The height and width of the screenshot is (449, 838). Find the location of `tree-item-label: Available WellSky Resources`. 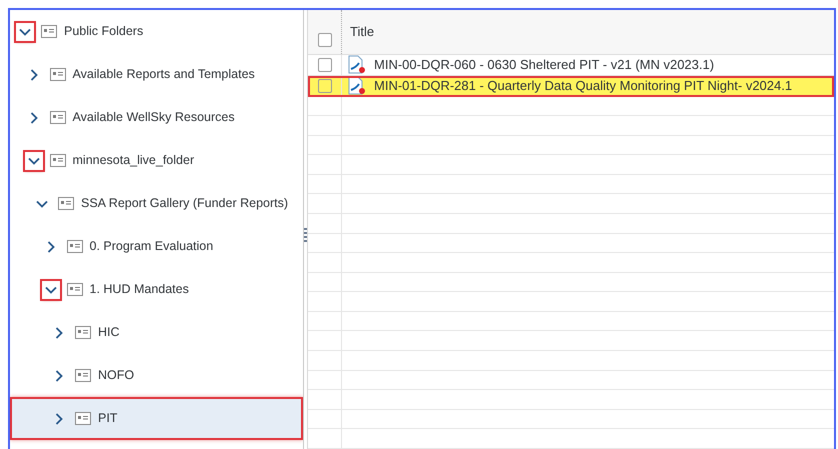

tree-item-label: Available WellSky Resources is located at coordinates (153, 117).